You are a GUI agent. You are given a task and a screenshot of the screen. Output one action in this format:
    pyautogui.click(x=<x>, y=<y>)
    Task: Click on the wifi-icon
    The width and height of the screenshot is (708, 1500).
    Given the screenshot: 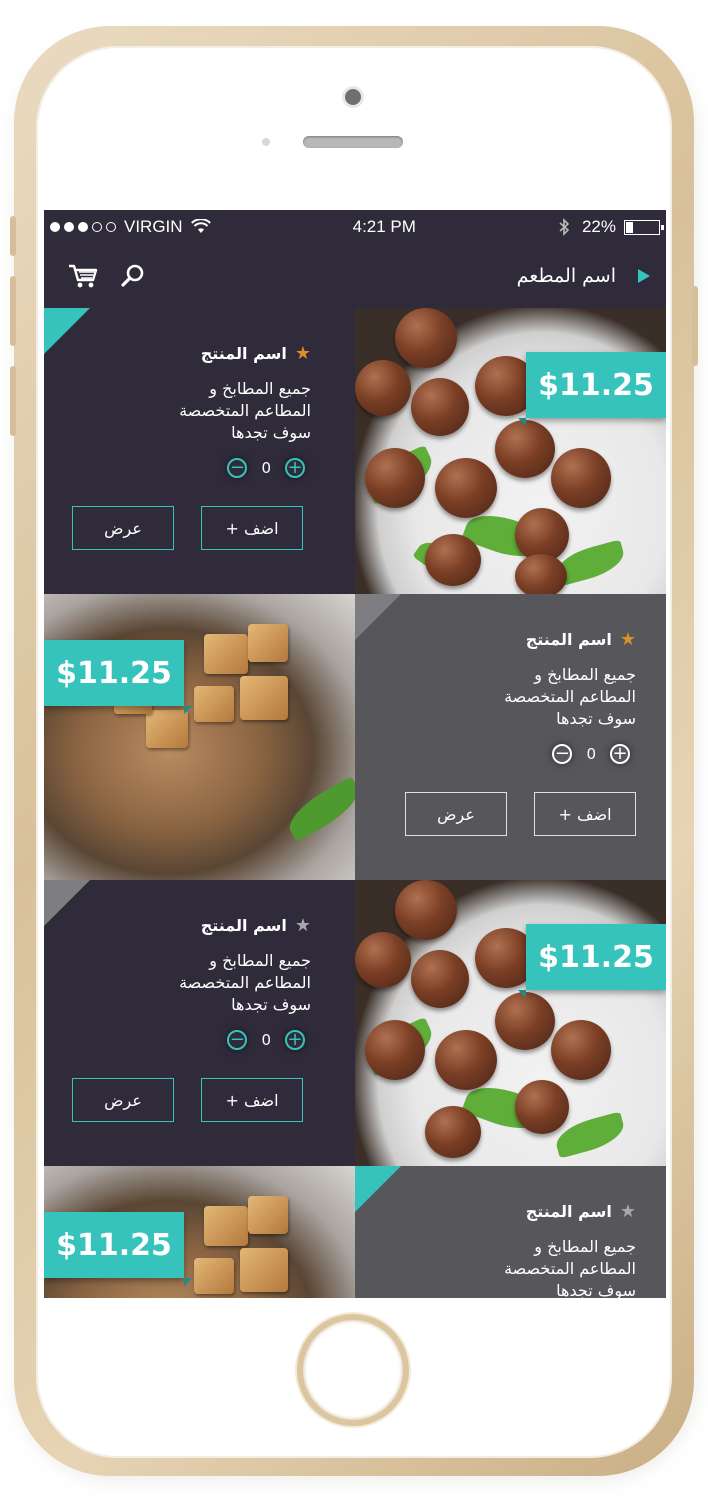 What is the action you would take?
    pyautogui.click(x=200, y=226)
    